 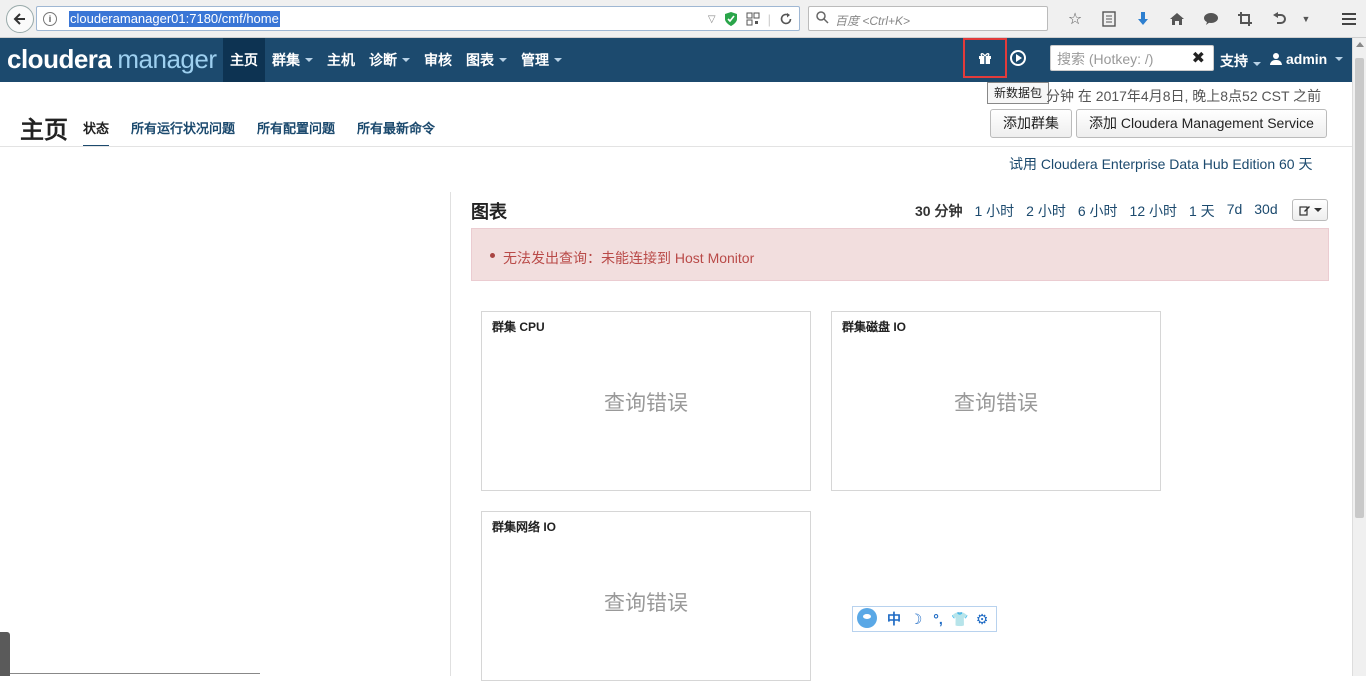 What do you see at coordinates (1143, 19) in the screenshot?
I see `download-icon` at bounding box center [1143, 19].